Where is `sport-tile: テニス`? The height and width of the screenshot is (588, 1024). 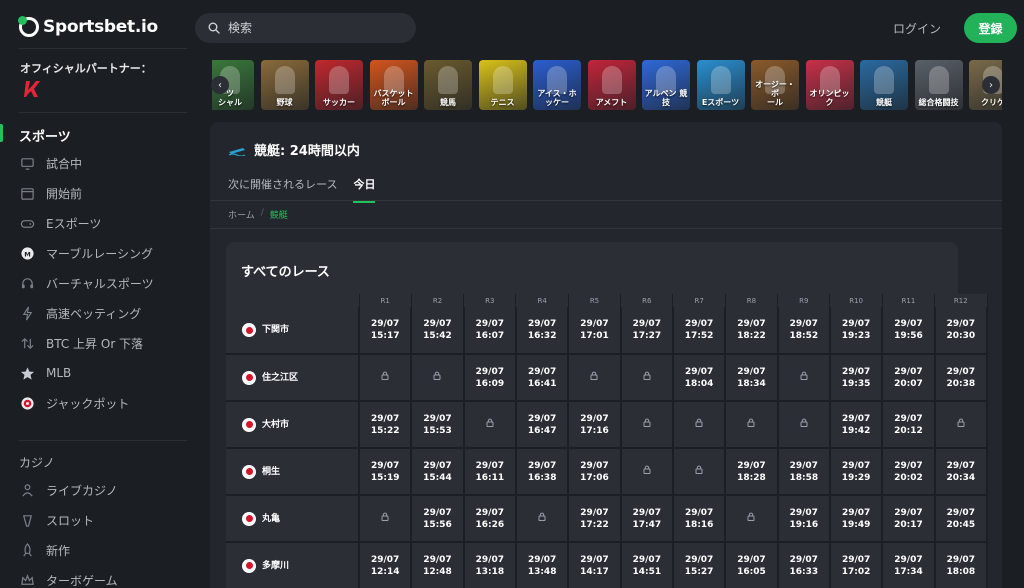 sport-tile: テニス is located at coordinates (502, 85).